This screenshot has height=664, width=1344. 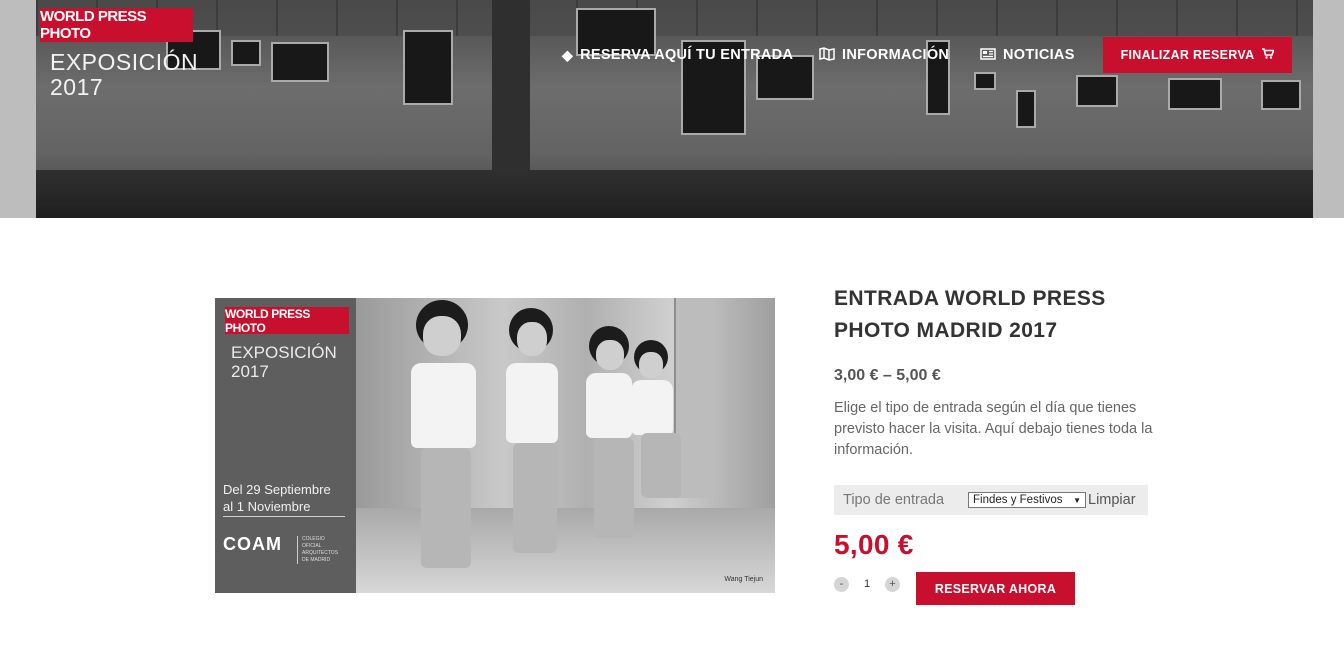 I want to click on org-subtitle-line: COLEGIO, so click(x=313, y=539).